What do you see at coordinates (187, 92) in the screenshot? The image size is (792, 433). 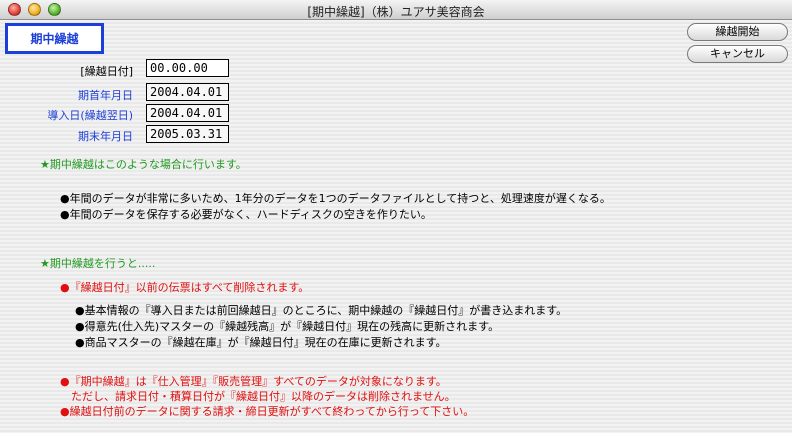 I see `period-start-value: 2004.04.01` at bounding box center [187, 92].